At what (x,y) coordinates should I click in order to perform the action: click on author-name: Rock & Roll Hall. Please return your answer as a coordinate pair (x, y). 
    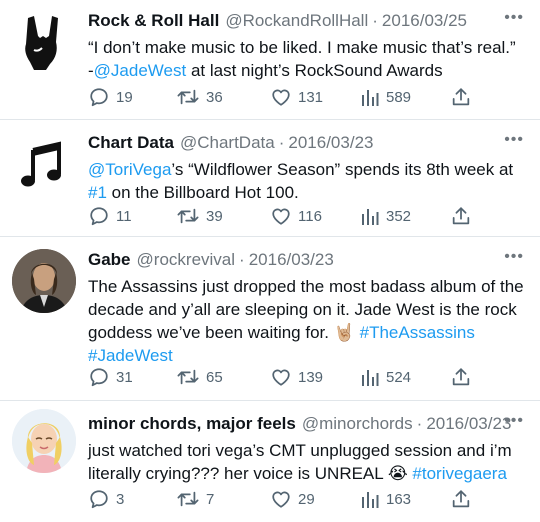
    Looking at the image, I should click on (153, 21).